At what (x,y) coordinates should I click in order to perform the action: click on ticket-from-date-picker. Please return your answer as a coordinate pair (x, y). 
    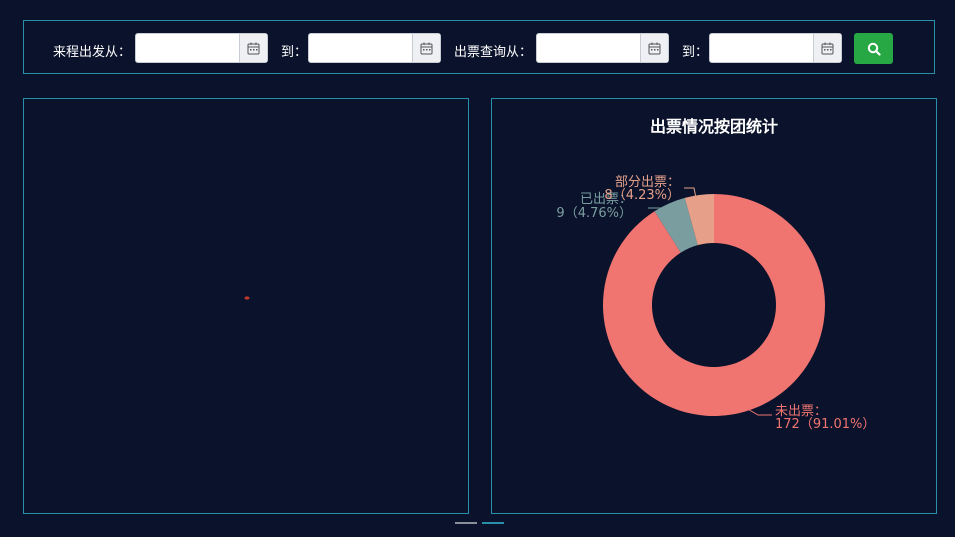
    Looking at the image, I should click on (602, 48).